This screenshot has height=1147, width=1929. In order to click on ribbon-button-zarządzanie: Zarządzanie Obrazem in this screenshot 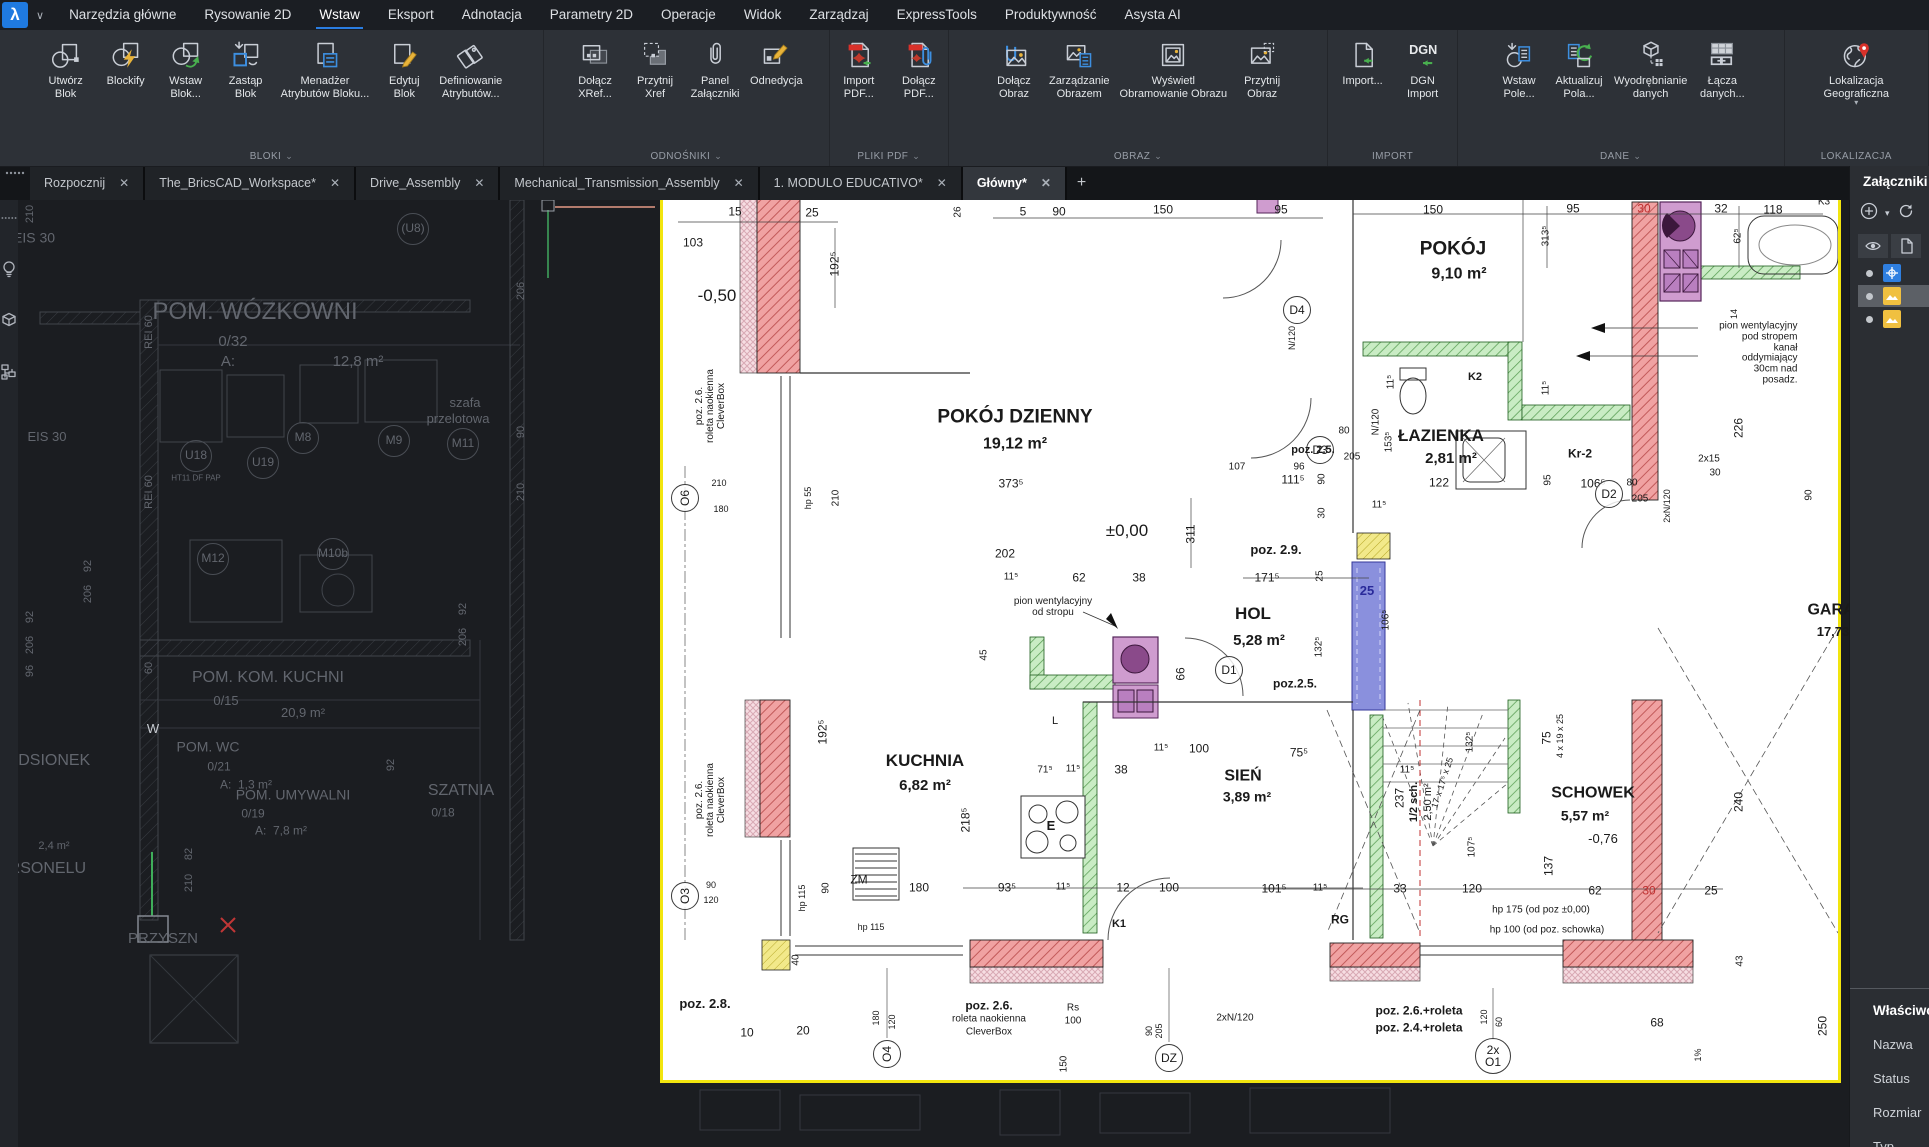, I will do `click(1079, 89)`.